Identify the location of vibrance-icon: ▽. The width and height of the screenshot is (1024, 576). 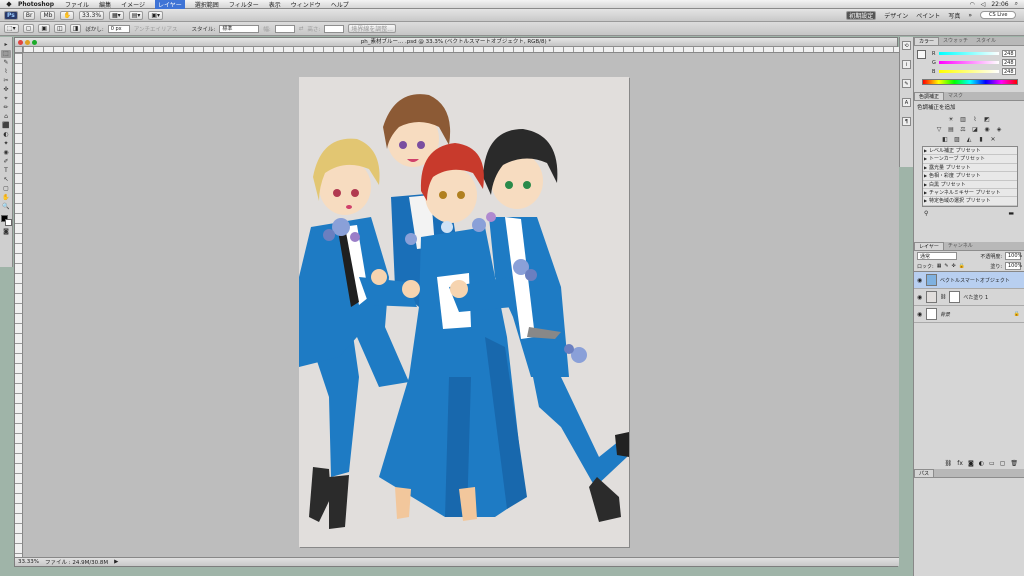
(939, 129).